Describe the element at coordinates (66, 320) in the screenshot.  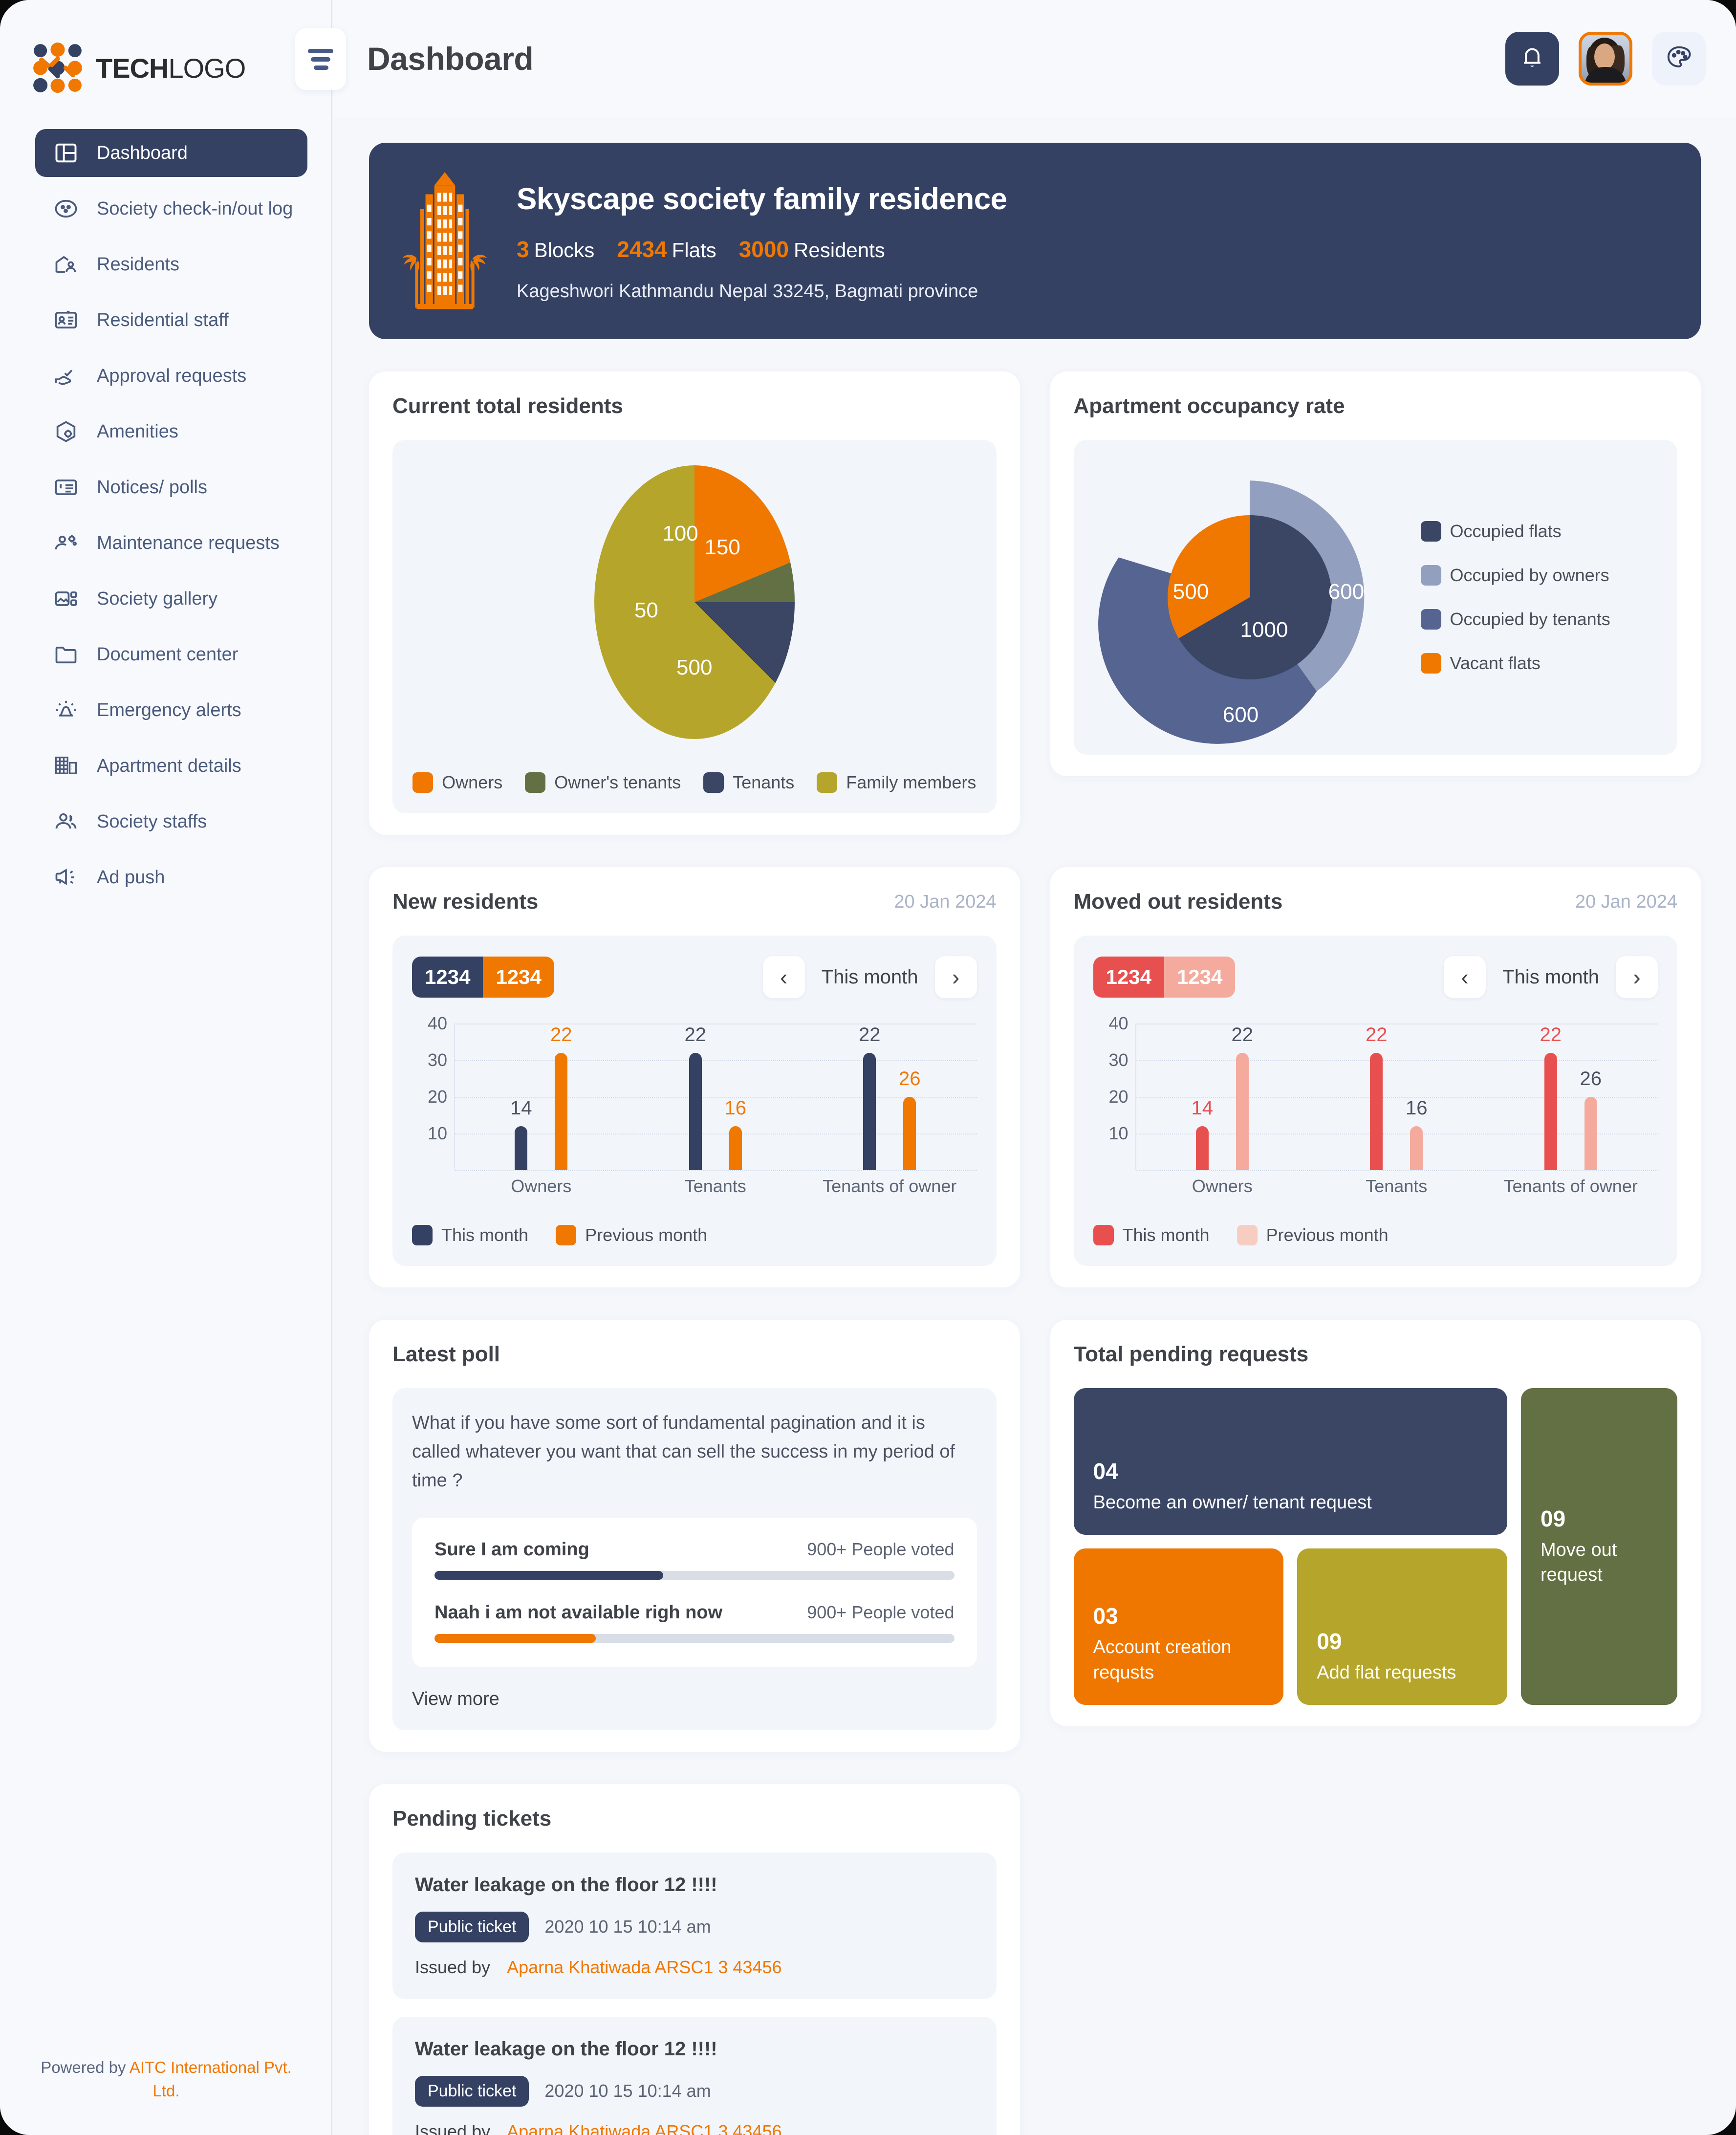
I see `id-card-icon` at that location.